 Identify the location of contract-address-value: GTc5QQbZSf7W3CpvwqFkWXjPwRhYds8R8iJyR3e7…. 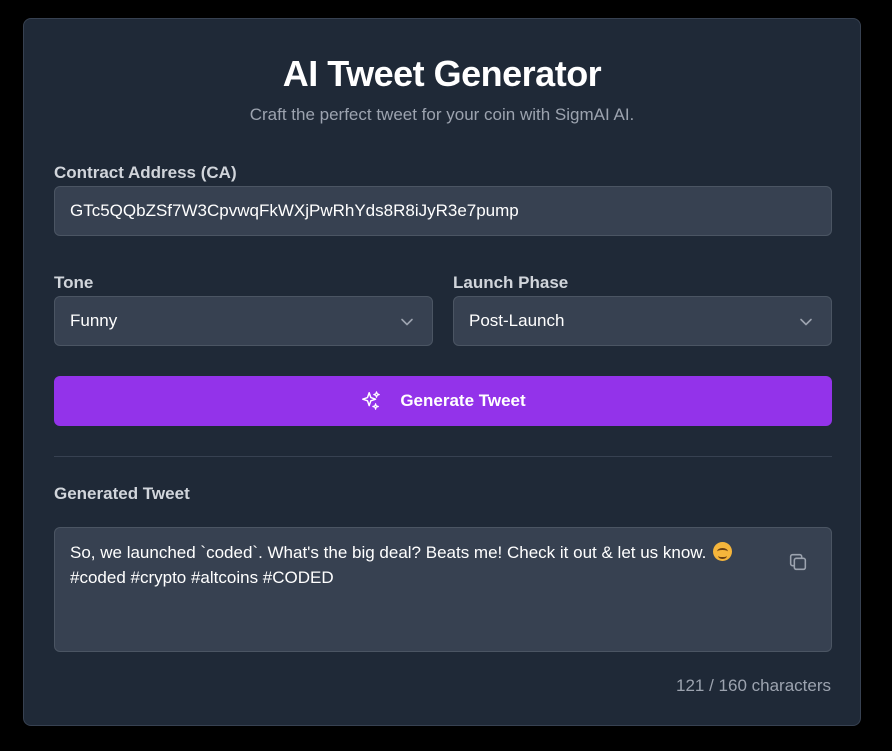
(294, 210).